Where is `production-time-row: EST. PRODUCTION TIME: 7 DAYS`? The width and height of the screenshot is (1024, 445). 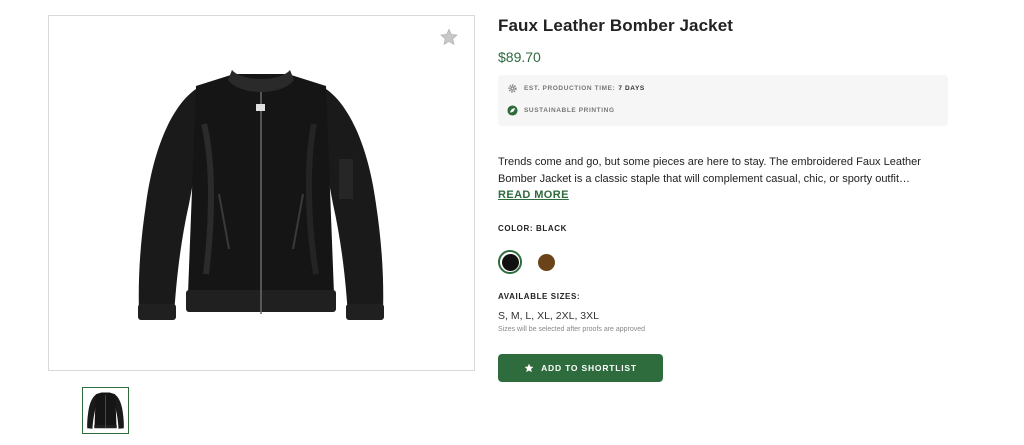 production-time-row: EST. PRODUCTION TIME: 7 DAYS is located at coordinates (576, 88).